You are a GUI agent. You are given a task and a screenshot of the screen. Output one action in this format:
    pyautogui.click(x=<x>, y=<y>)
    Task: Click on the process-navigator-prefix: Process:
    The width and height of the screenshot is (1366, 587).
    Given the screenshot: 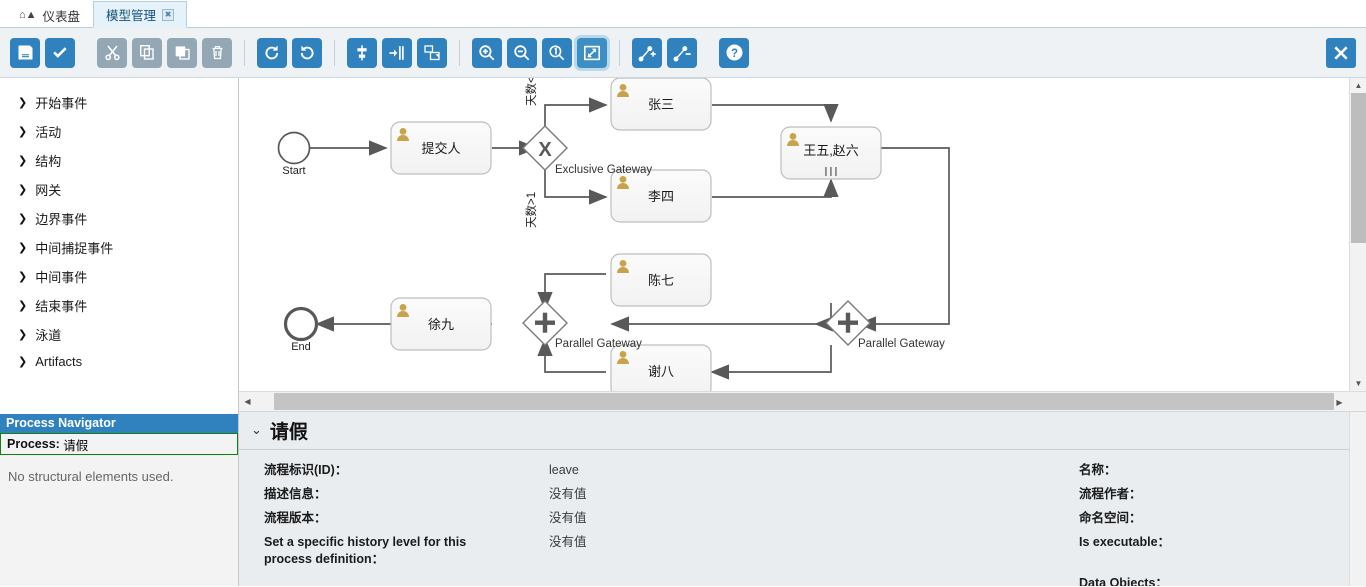 What is the action you would take?
    pyautogui.click(x=33, y=444)
    